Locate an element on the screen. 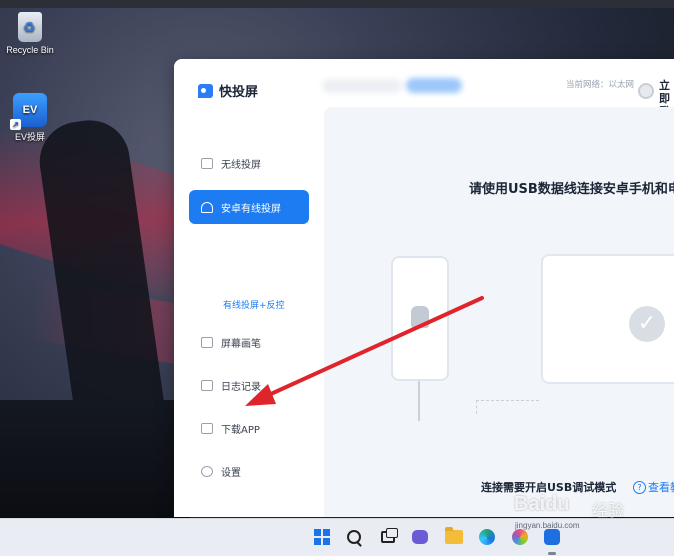  watermark-sub: 经验 is located at coordinates (608, 510).